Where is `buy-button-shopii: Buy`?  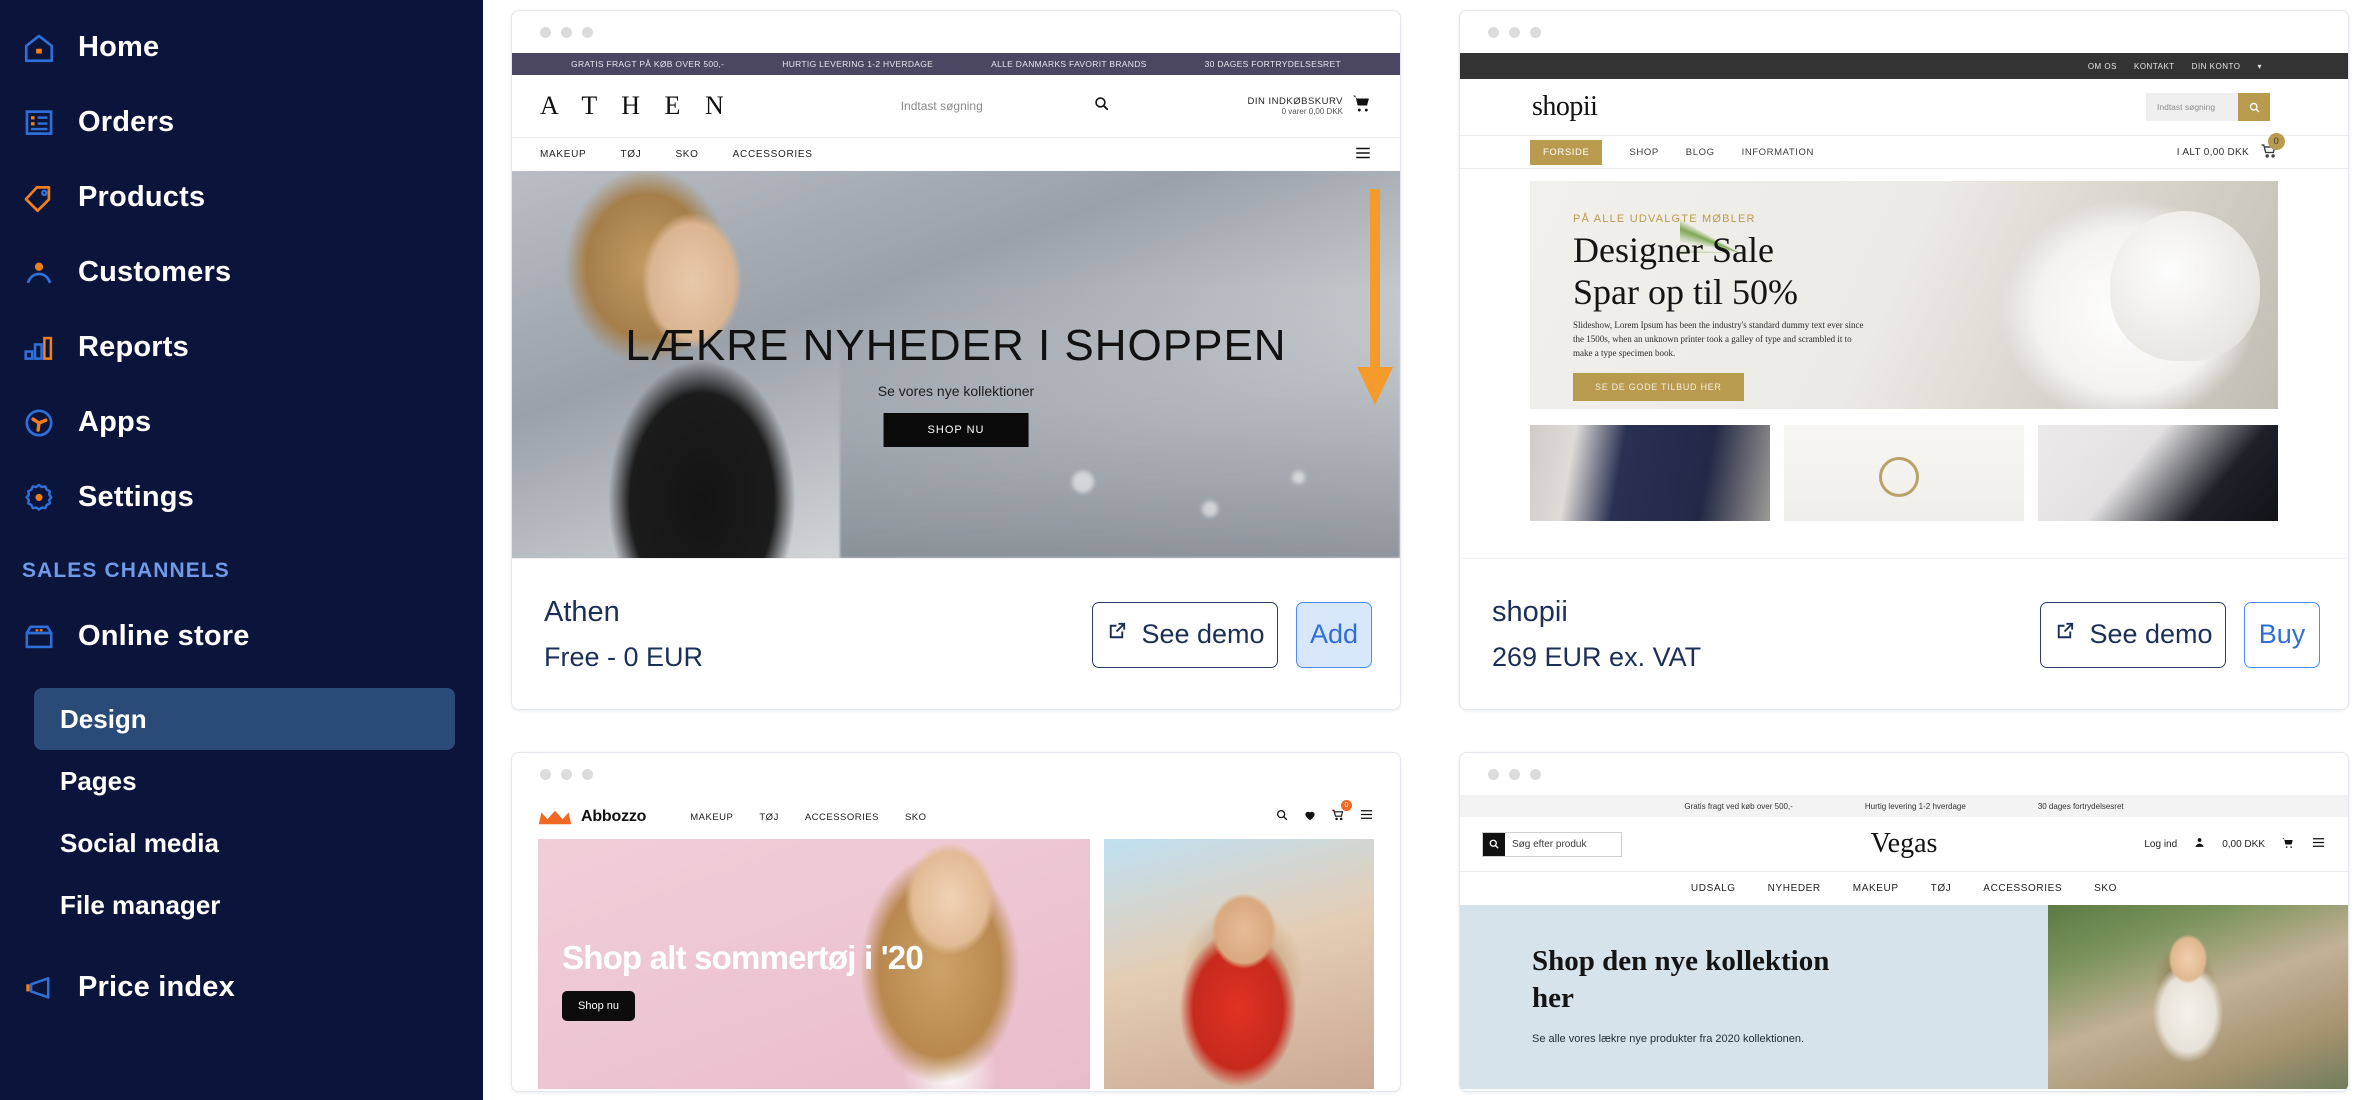
buy-button-shopii: Buy is located at coordinates (2282, 634).